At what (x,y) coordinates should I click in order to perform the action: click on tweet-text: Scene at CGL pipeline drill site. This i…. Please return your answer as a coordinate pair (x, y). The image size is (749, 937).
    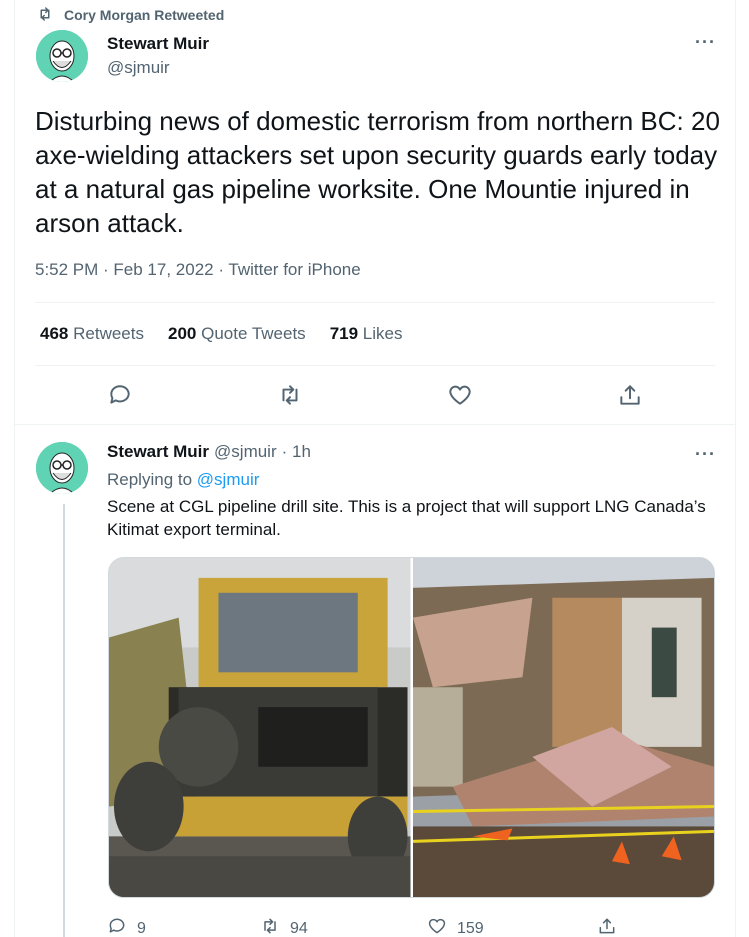
    Looking at the image, I should click on (406, 518).